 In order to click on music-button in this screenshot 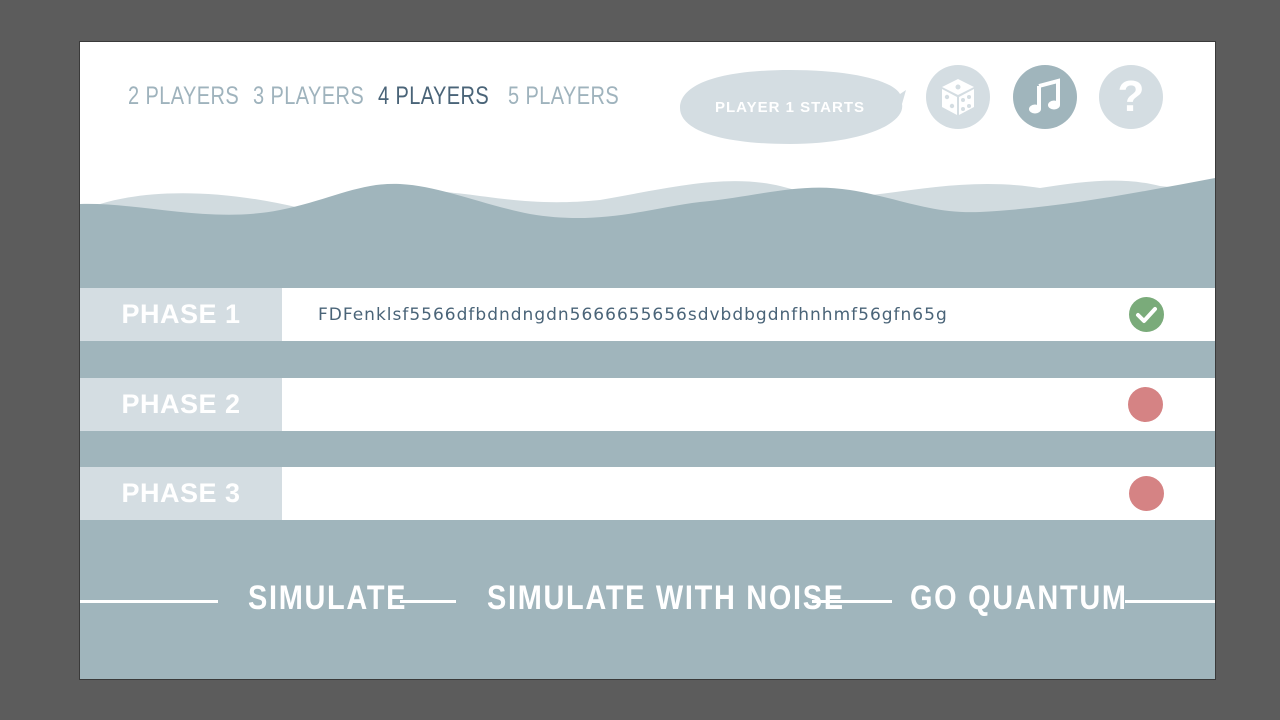, I will do `click(1045, 97)`.